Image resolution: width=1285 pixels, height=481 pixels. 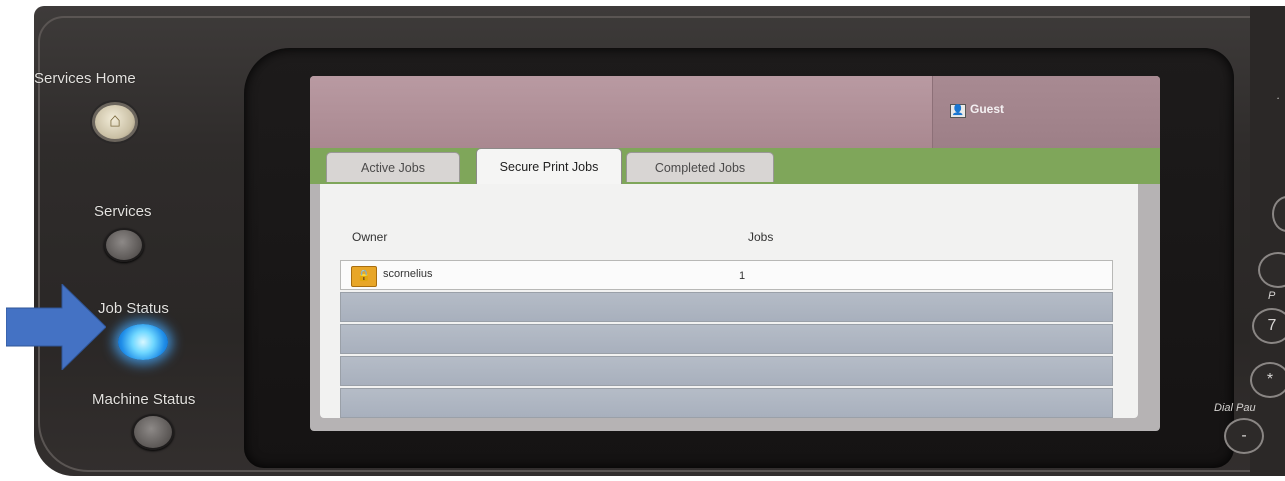 I want to click on owner-cell: scornelius, so click(x=408, y=274).